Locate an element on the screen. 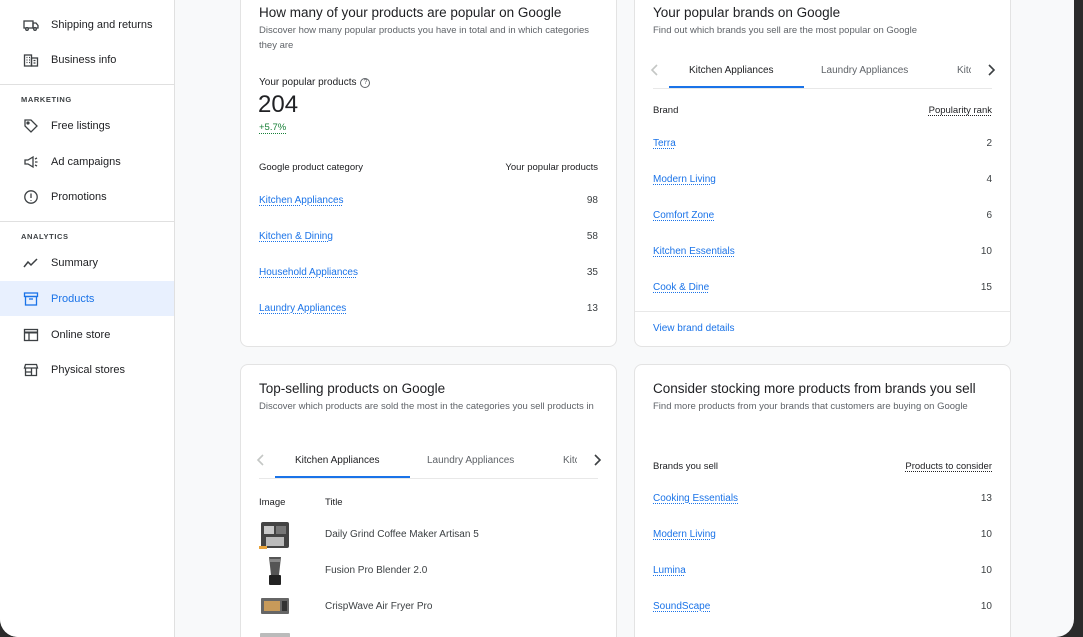  sidebar-item-promotions: Promotions is located at coordinates (87, 196).